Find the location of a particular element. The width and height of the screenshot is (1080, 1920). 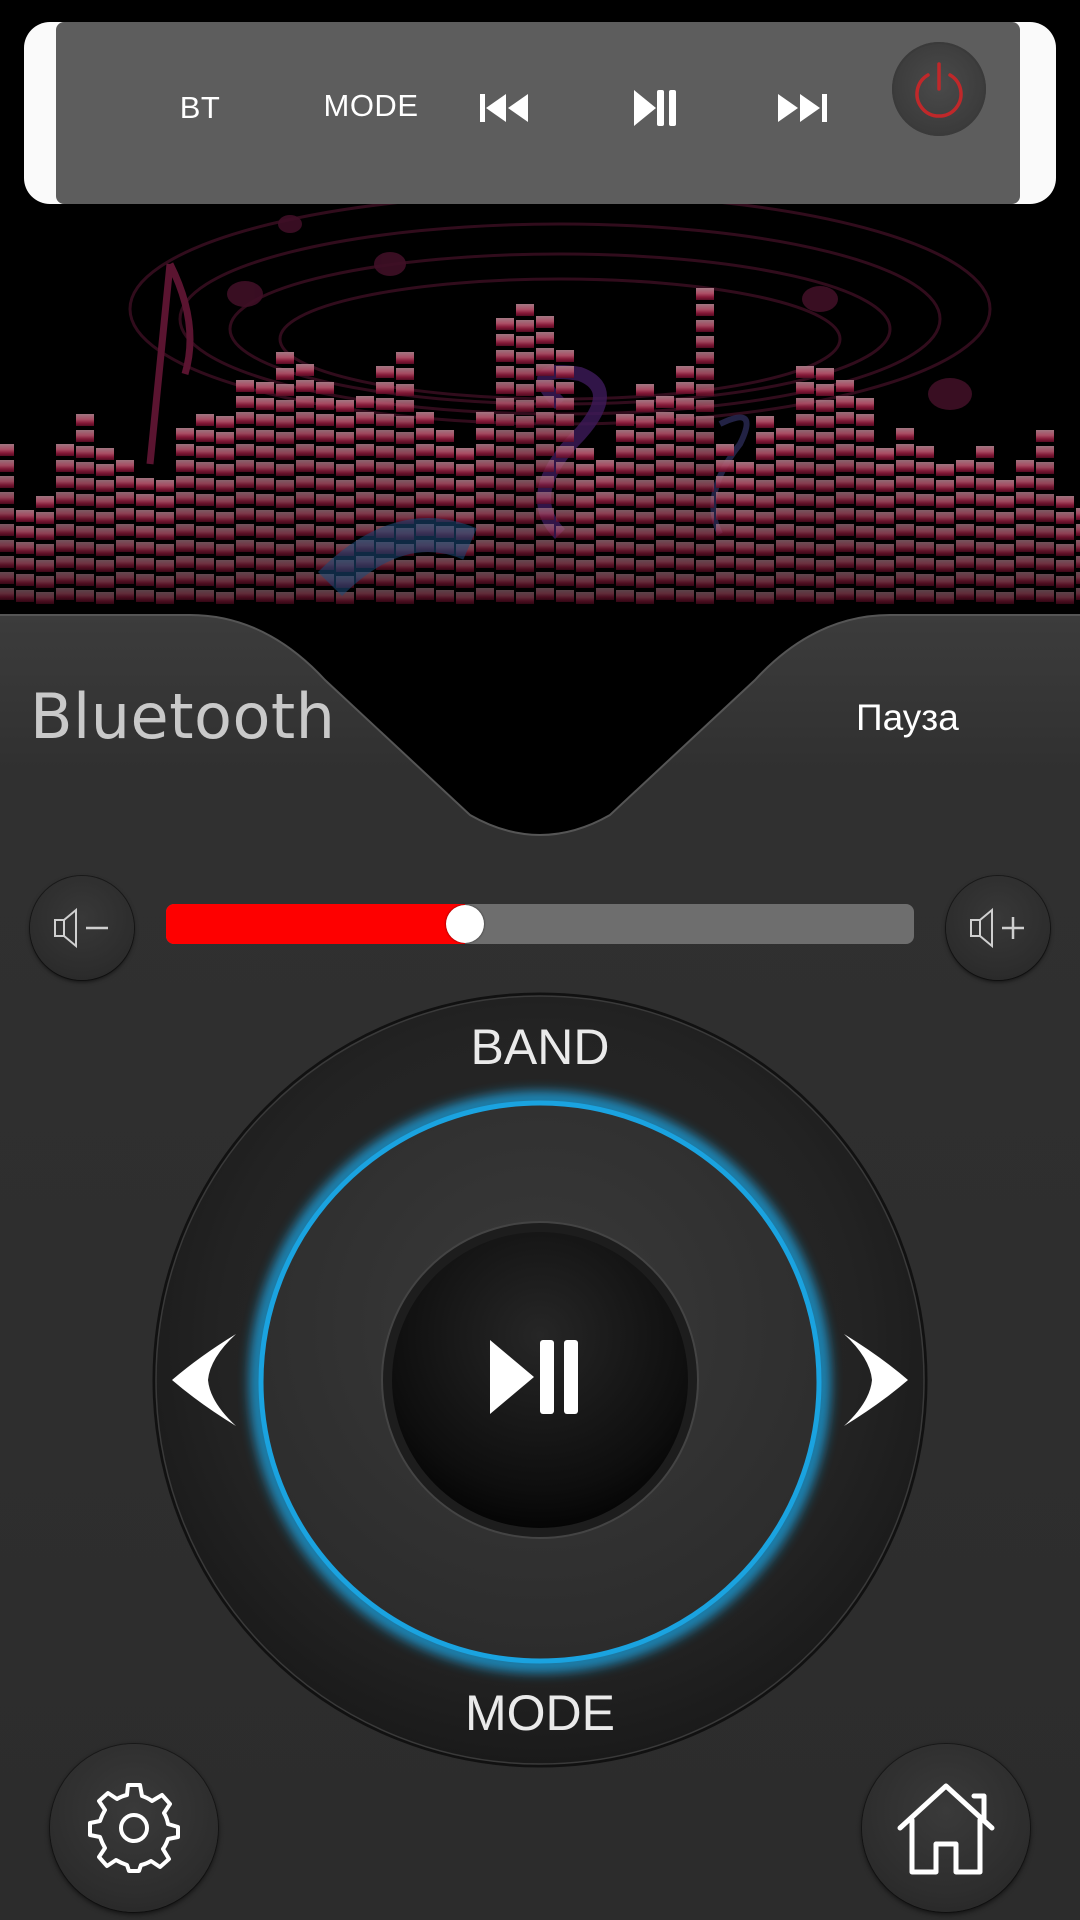

previous-track-button is located at coordinates (506, 108).